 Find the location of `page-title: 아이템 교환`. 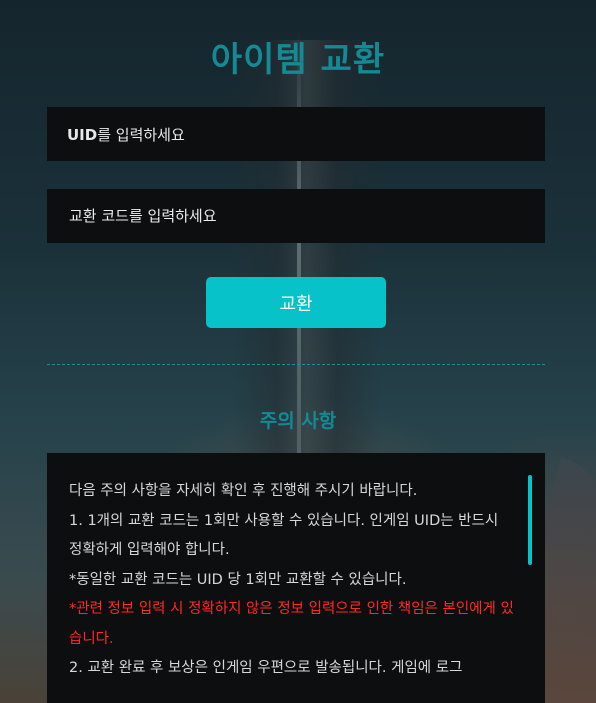

page-title: 아이템 교환 is located at coordinates (298, 60).